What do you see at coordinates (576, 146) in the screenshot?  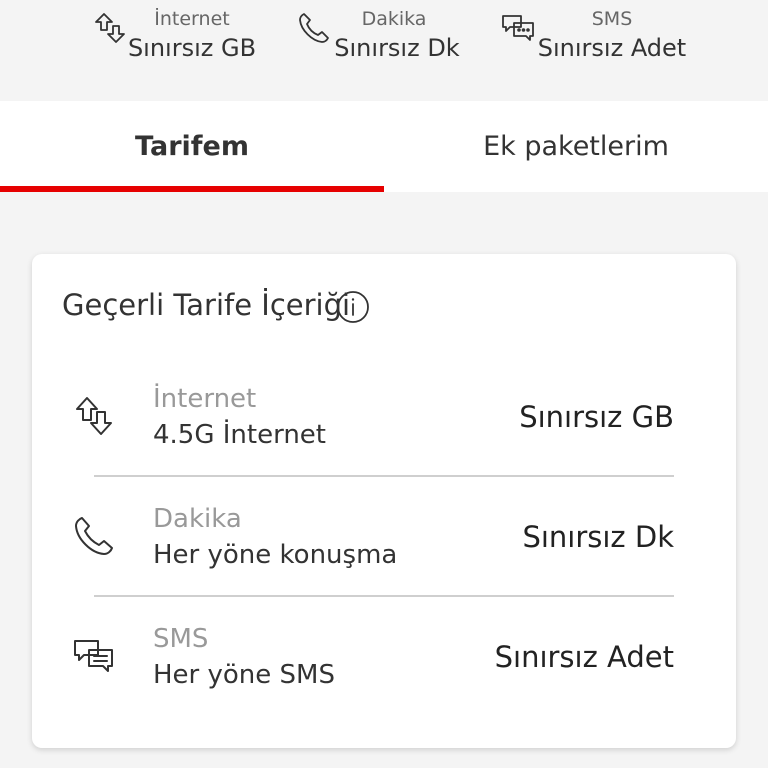 I see `tab-ek-paketlerim: Ek paketlerim` at bounding box center [576, 146].